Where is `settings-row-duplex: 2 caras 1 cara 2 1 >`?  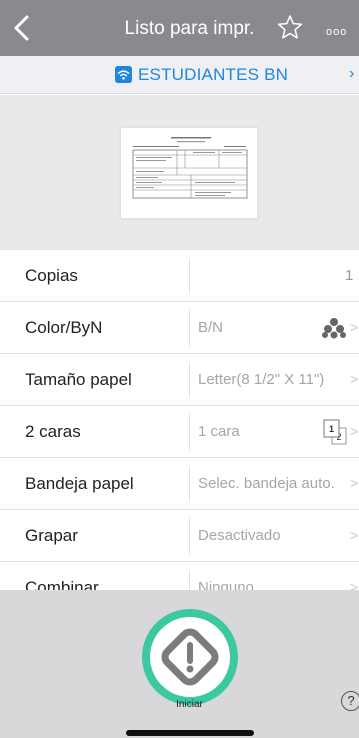
settings-row-duplex: 2 caras 1 cara 2 1 > is located at coordinates (179, 432).